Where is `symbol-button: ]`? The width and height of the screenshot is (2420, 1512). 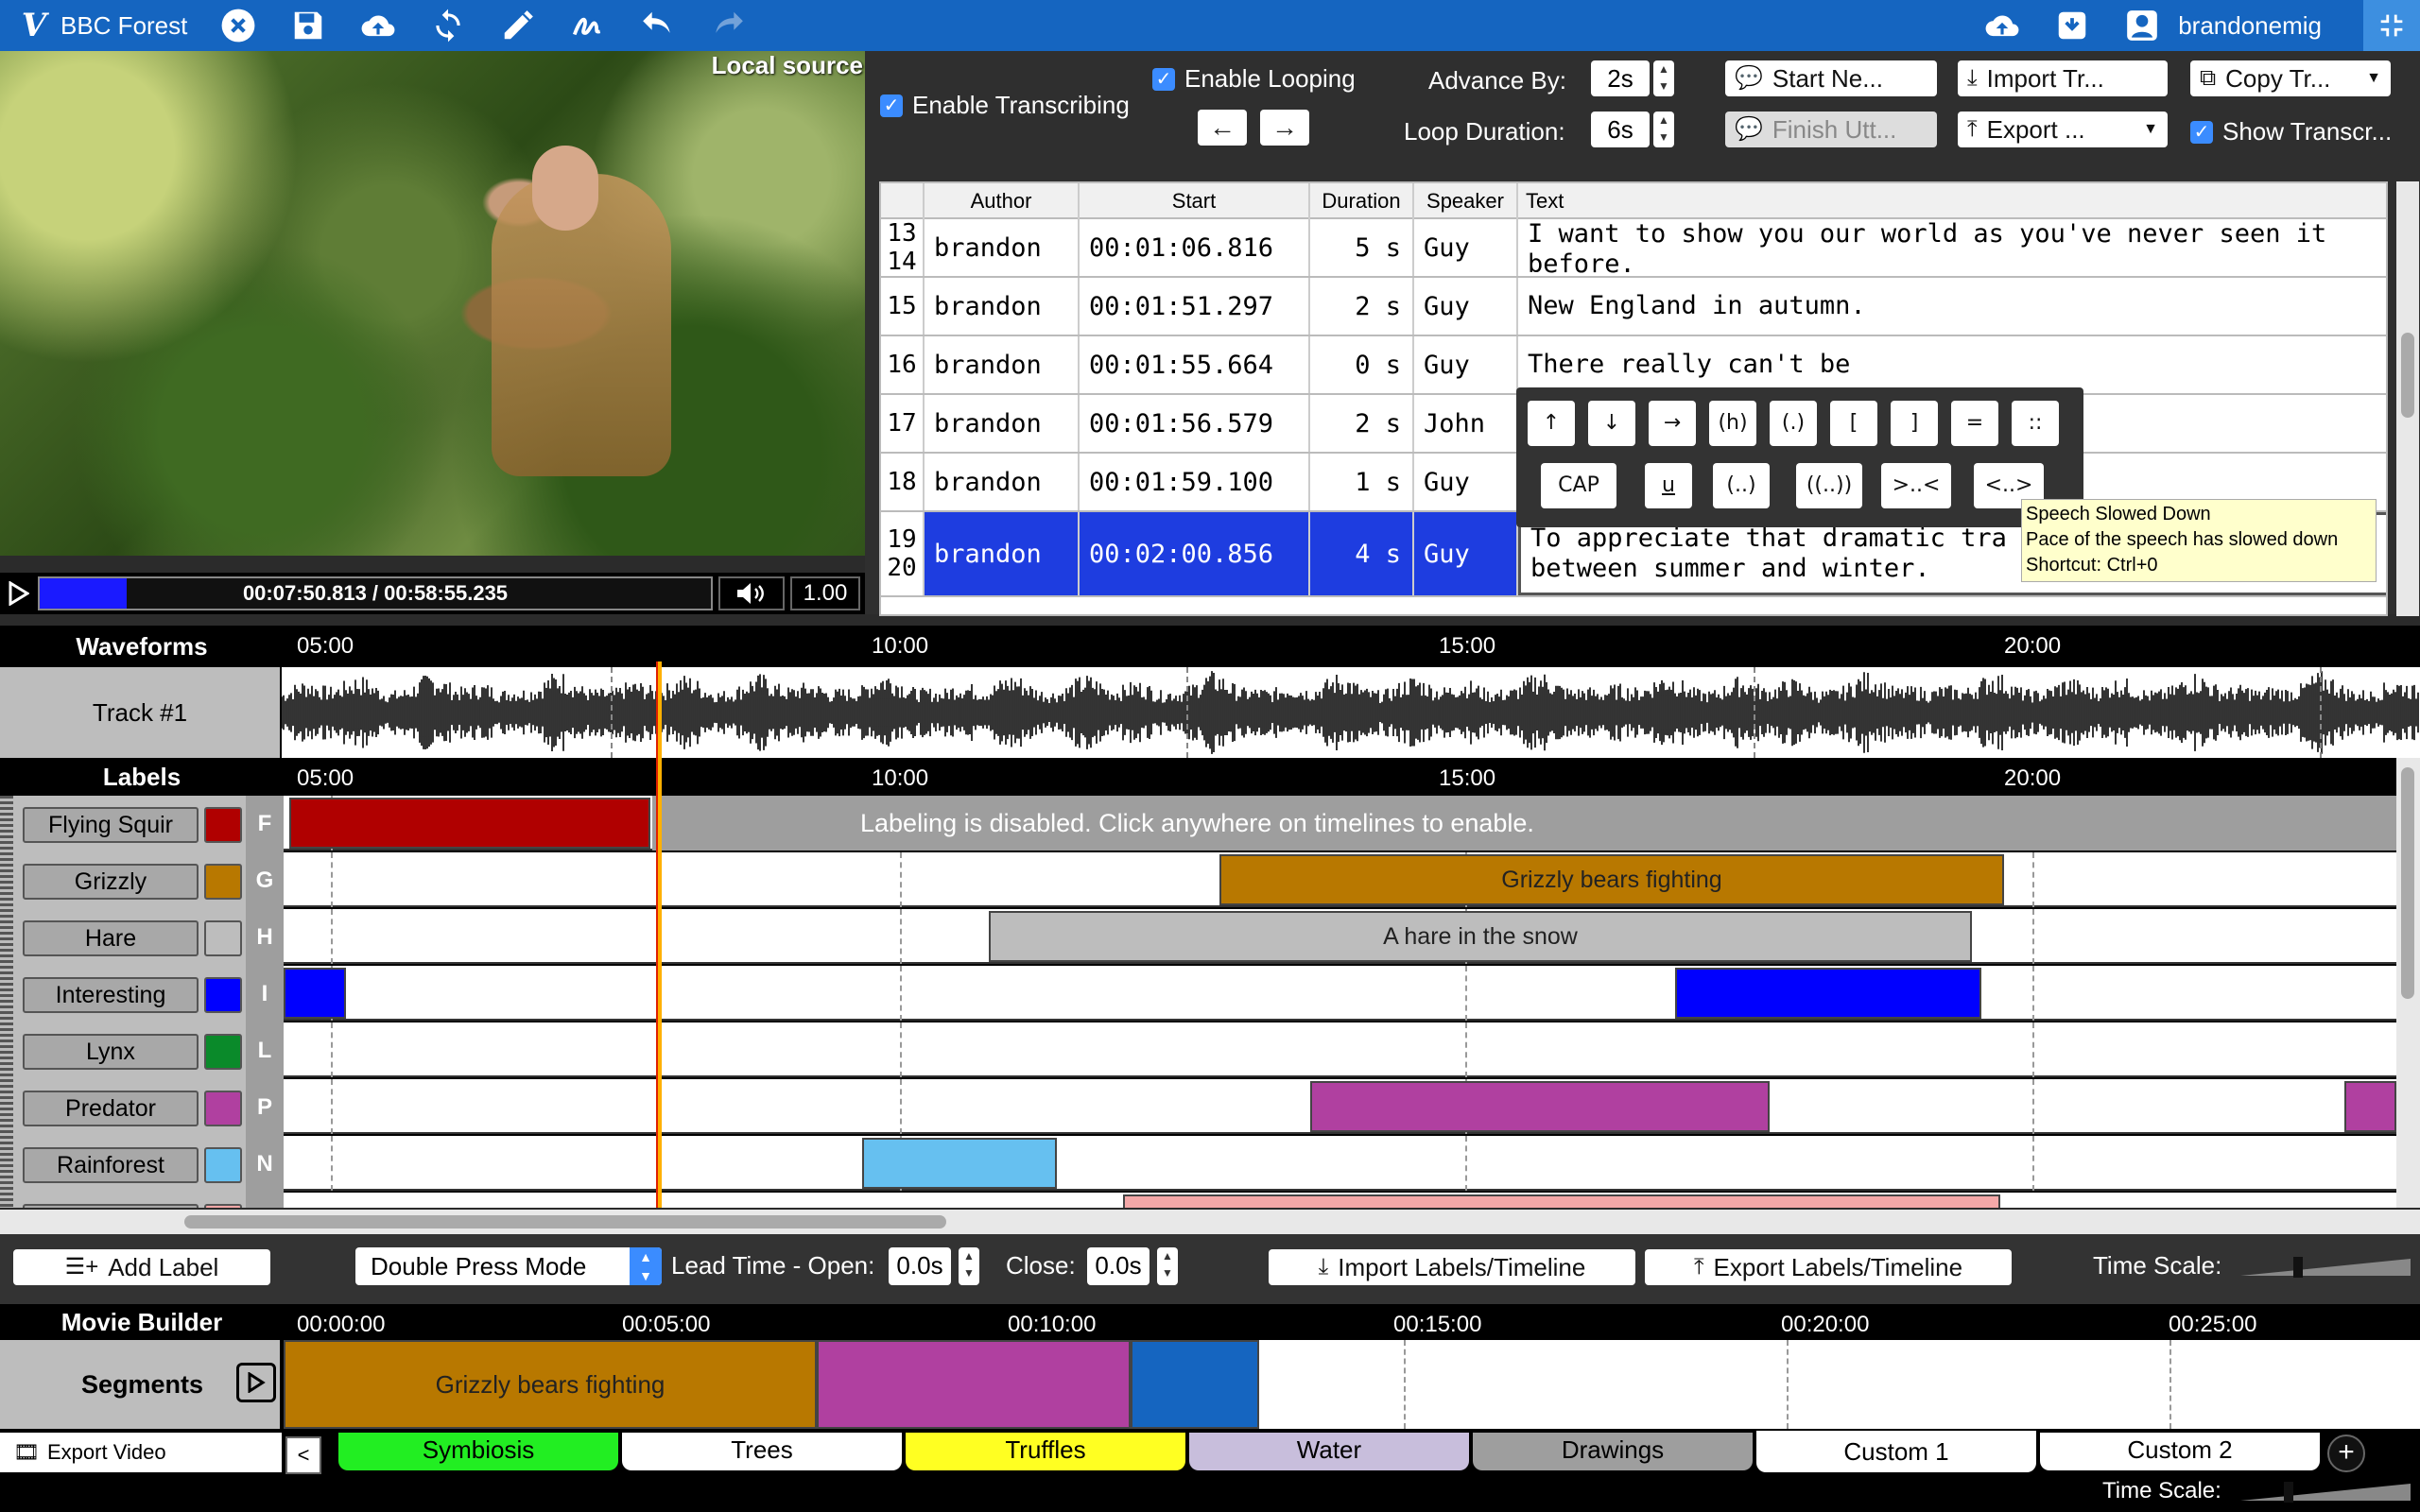
symbol-button: ] is located at coordinates (1914, 423).